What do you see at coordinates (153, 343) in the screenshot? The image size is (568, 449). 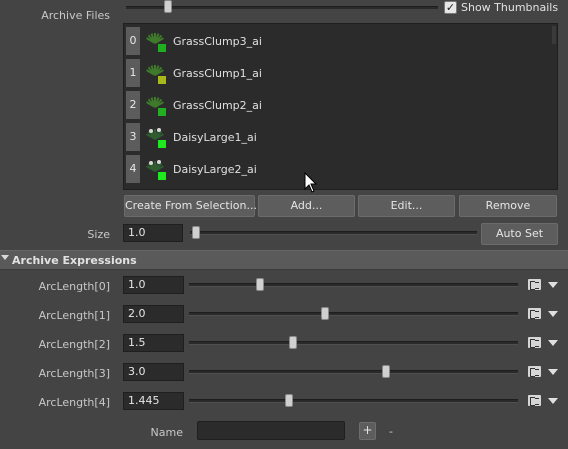 I see `arc-length-field: 1.5` at bounding box center [153, 343].